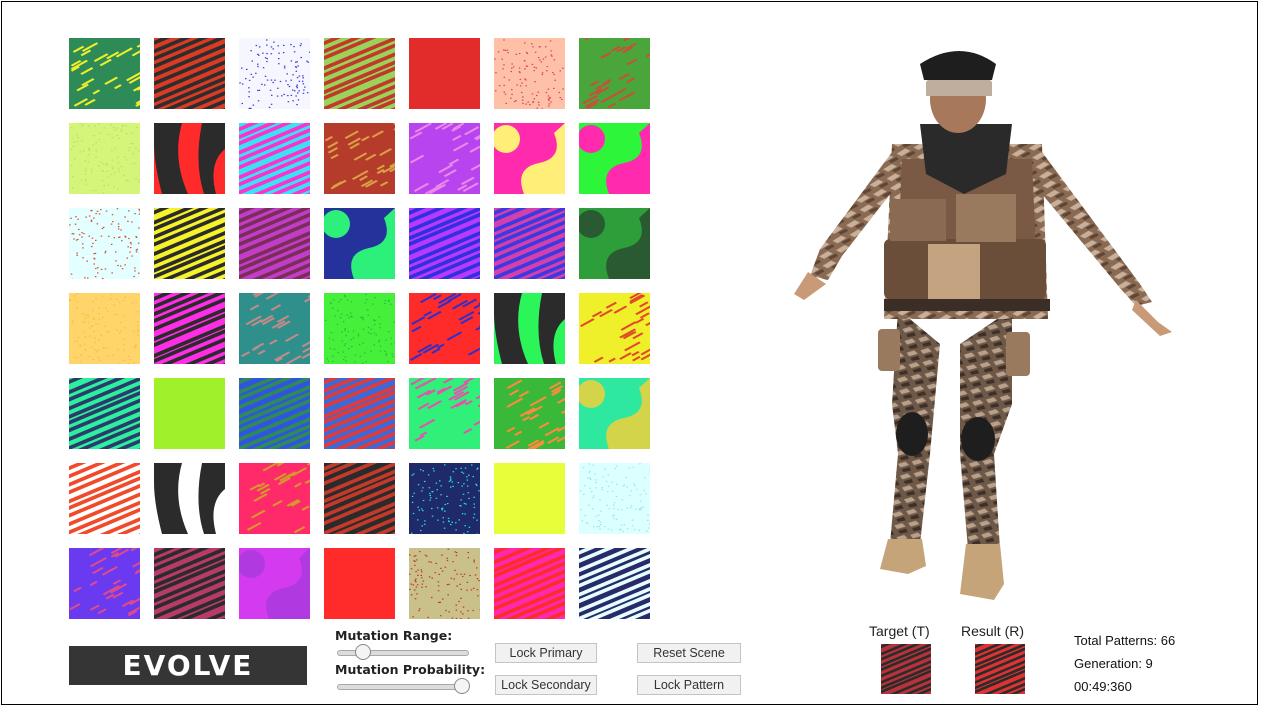 Image resolution: width=1261 pixels, height=708 pixels. I want to click on result-swatch, so click(1000, 654).